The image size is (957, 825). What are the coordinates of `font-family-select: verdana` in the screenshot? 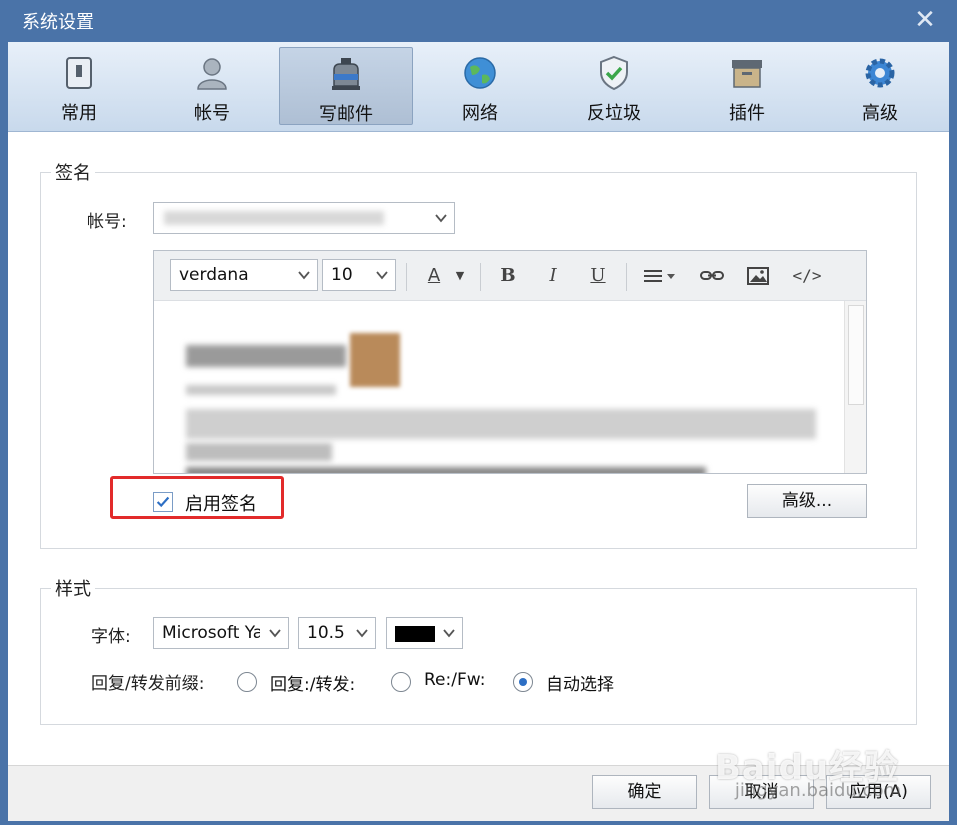 It's located at (244, 275).